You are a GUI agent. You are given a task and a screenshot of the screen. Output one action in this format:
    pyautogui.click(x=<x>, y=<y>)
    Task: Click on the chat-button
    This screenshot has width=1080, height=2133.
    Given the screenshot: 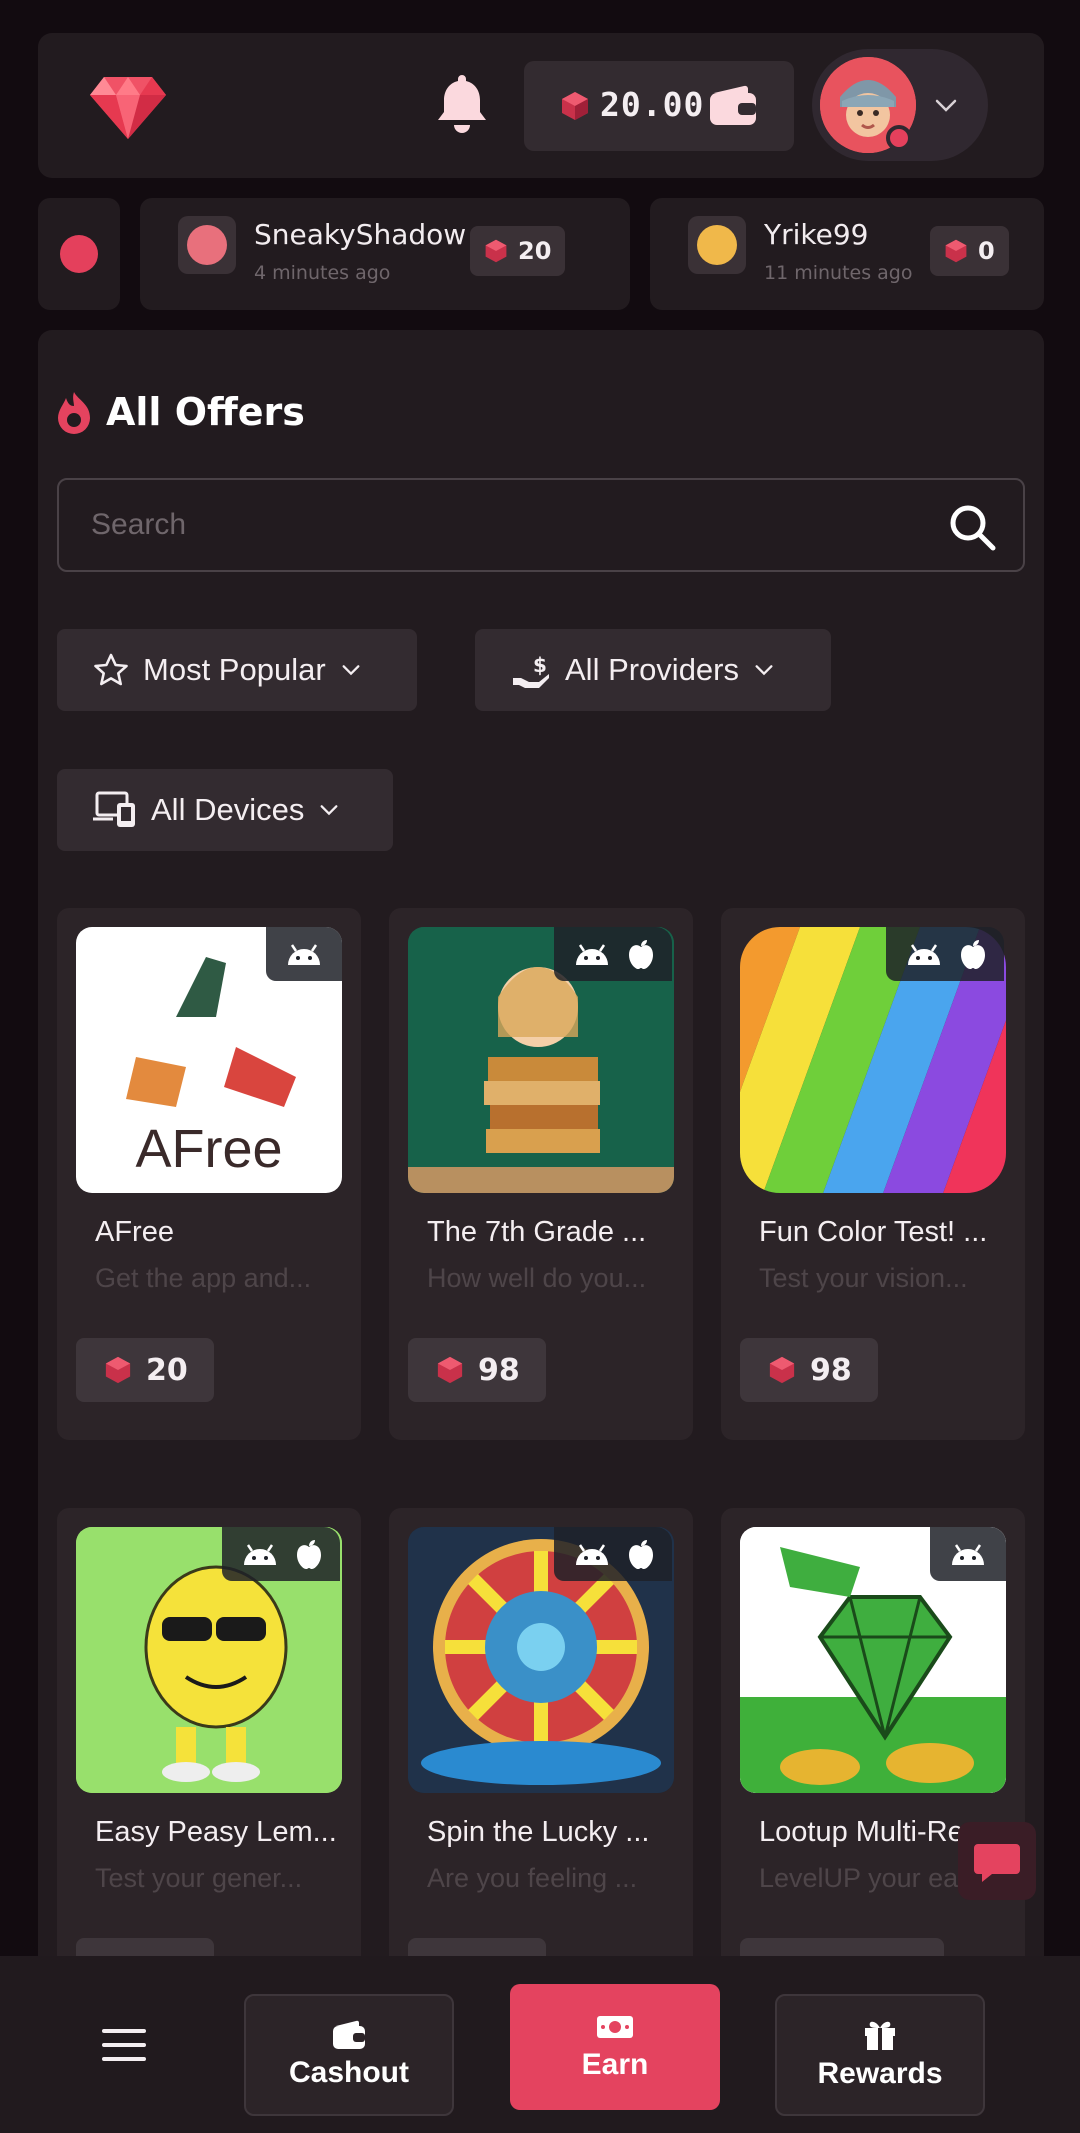 What is the action you would take?
    pyautogui.click(x=997, y=1861)
    